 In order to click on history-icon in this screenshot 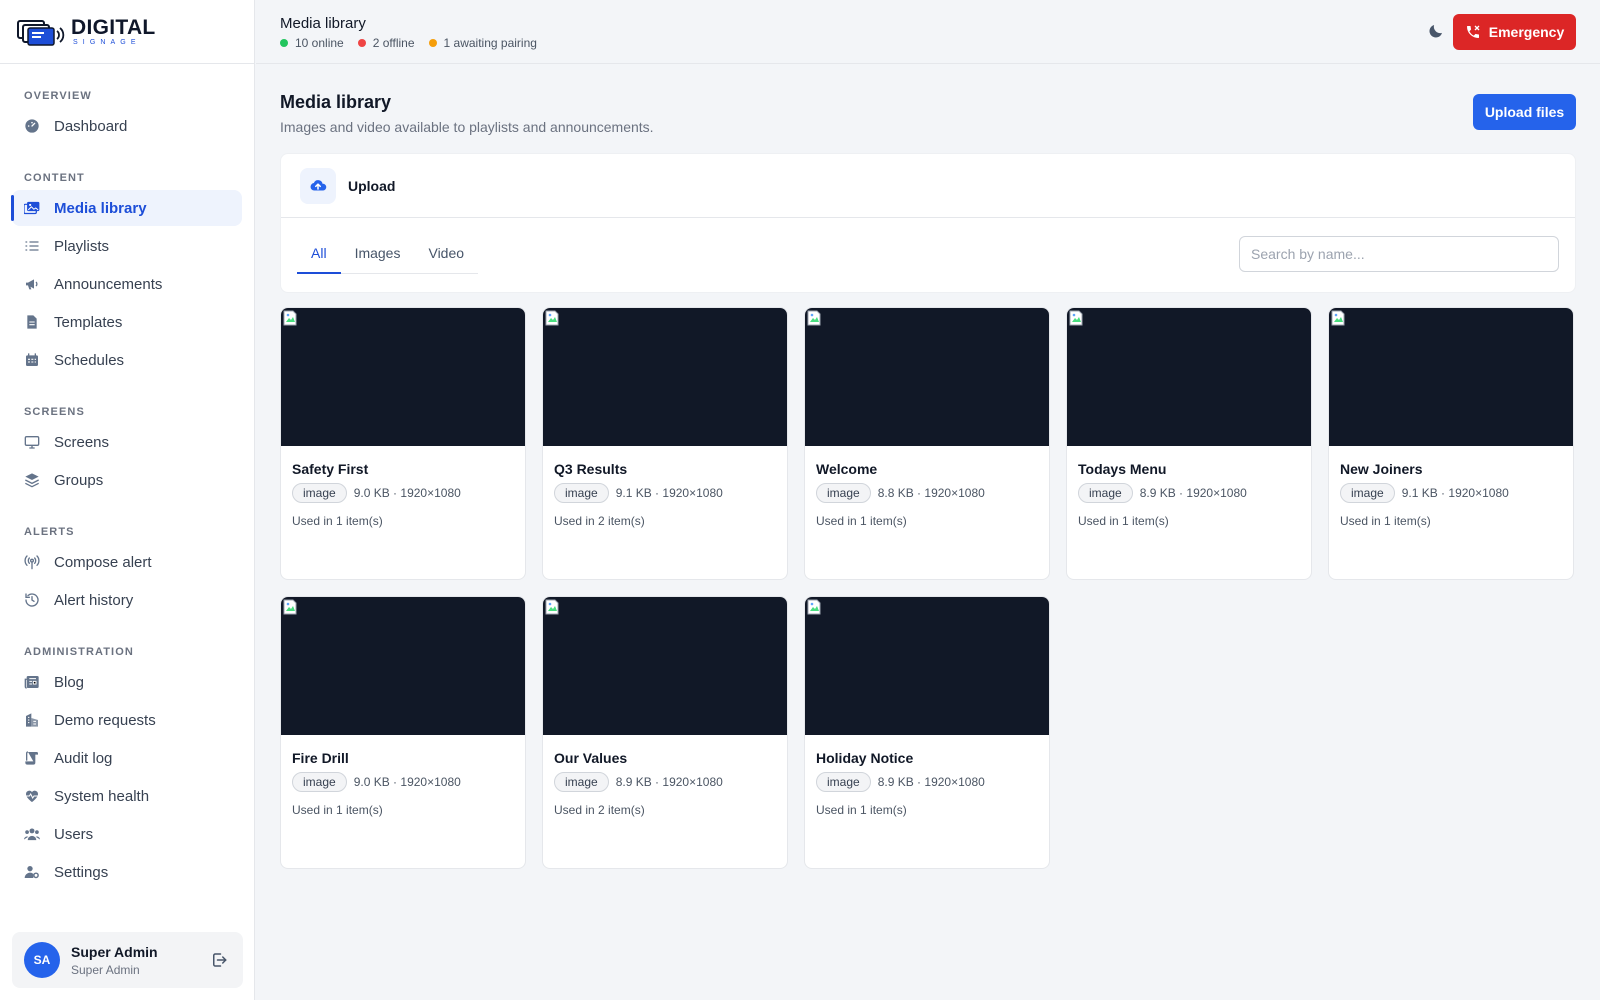, I will do `click(32, 600)`.